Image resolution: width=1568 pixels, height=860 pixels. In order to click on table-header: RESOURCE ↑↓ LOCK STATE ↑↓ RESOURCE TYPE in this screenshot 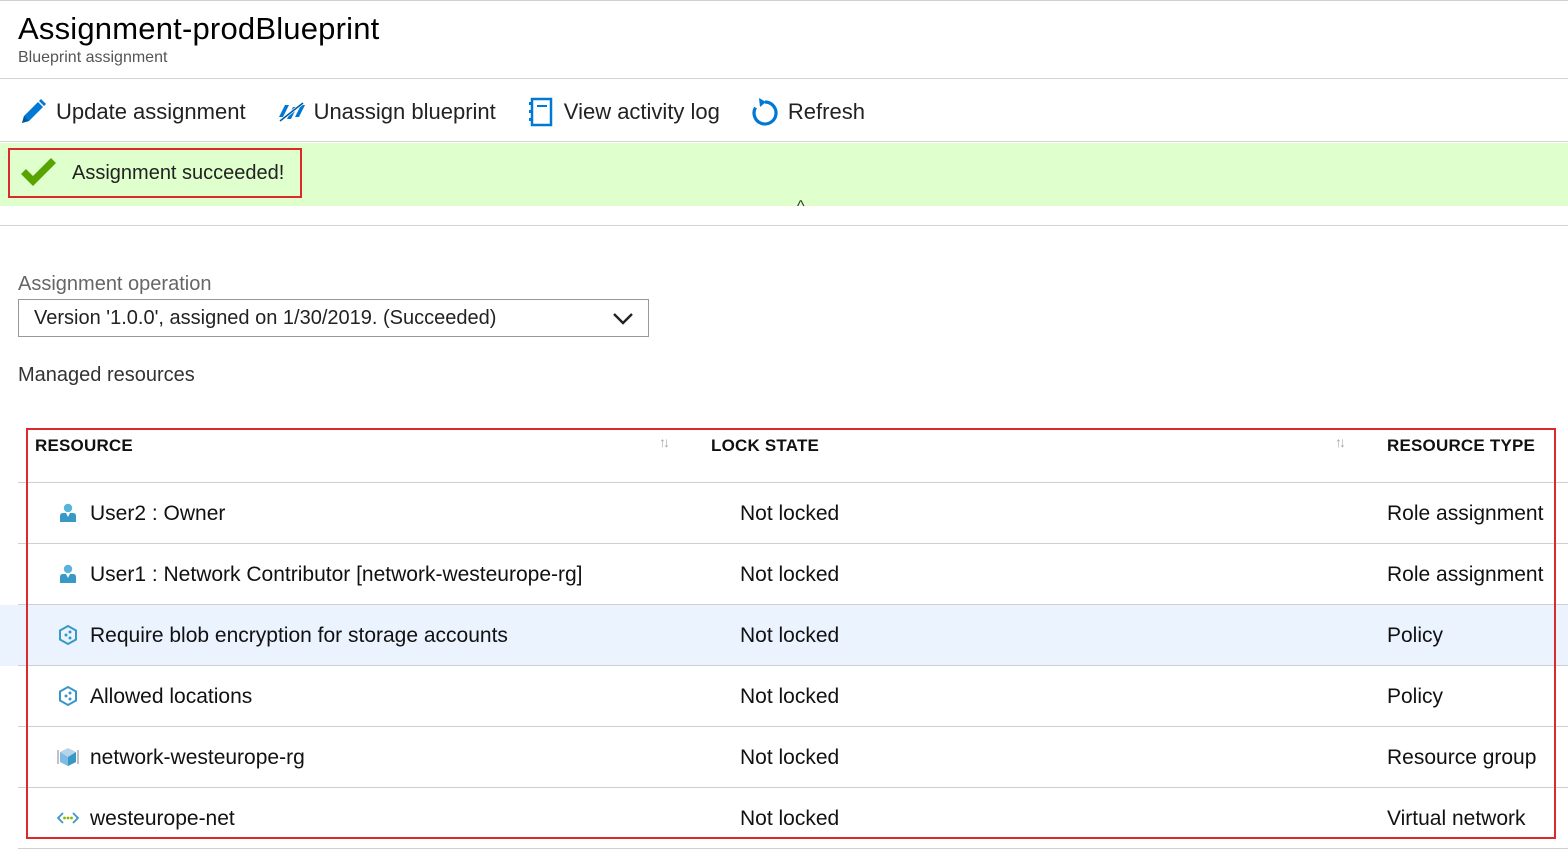, I will do `click(784, 451)`.